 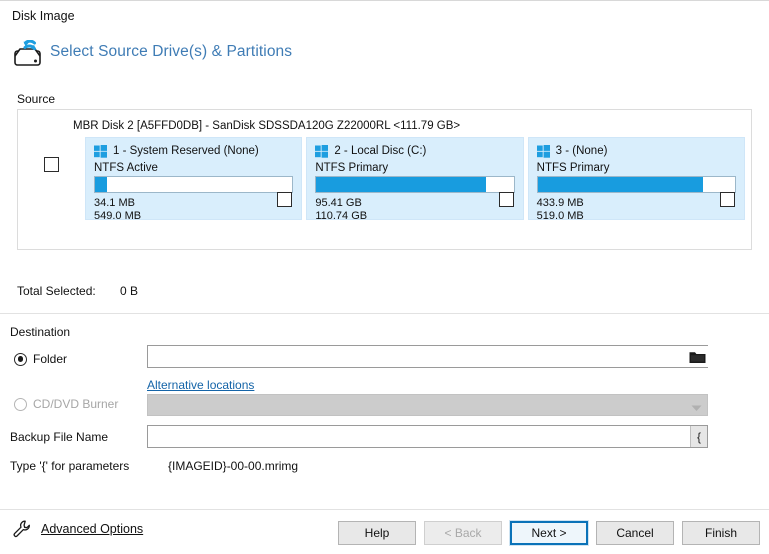 I want to click on total-selected-value: 0 B, so click(x=129, y=291).